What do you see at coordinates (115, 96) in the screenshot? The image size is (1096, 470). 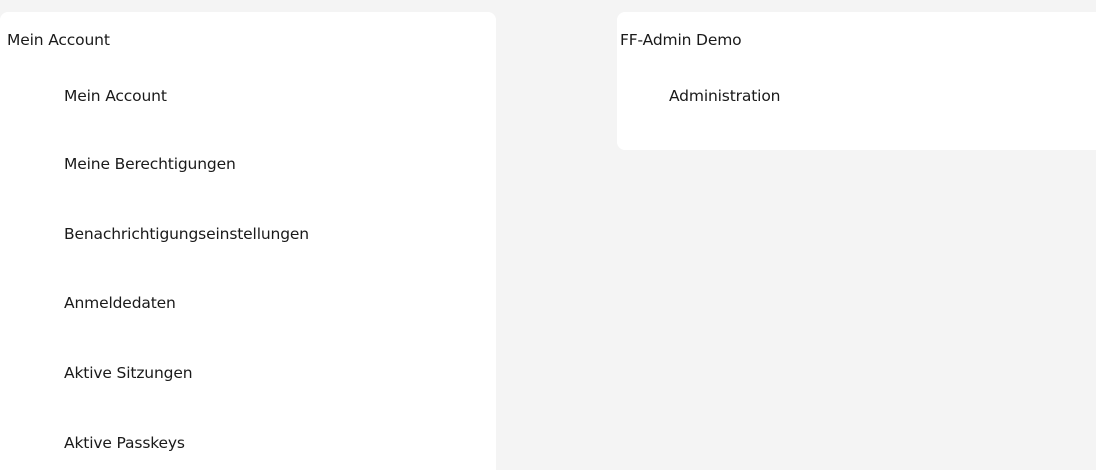 I see `menu-item-mein-account: Mein Account` at bounding box center [115, 96].